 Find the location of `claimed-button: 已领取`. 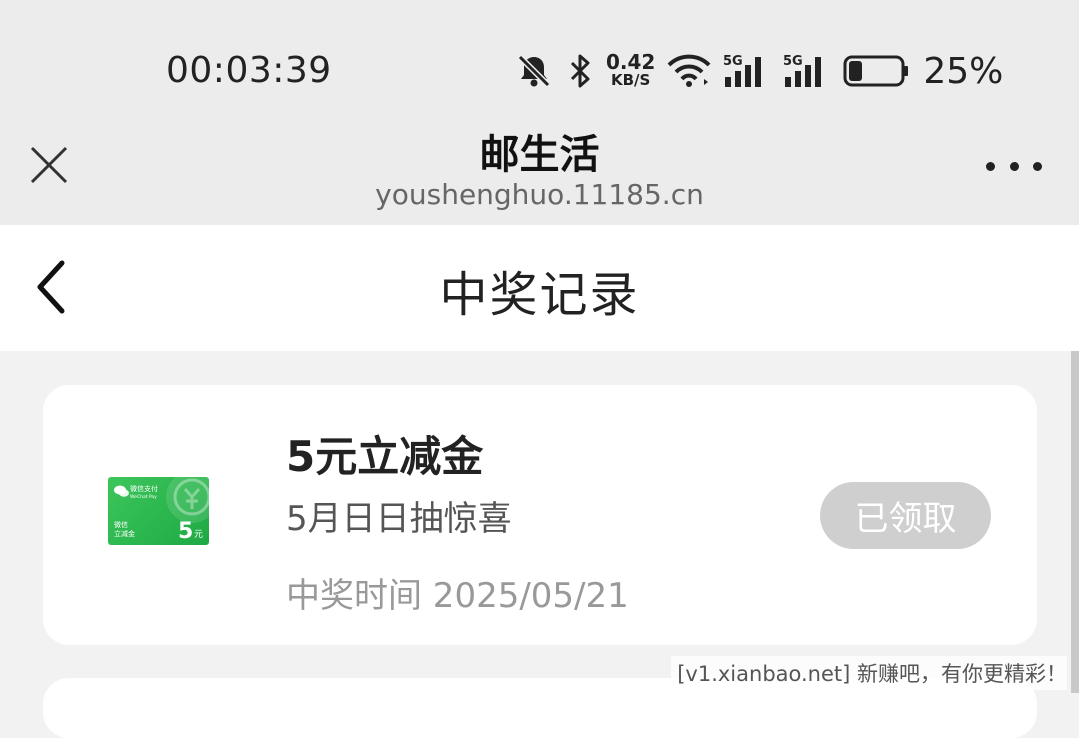

claimed-button: 已领取 is located at coordinates (905, 515).